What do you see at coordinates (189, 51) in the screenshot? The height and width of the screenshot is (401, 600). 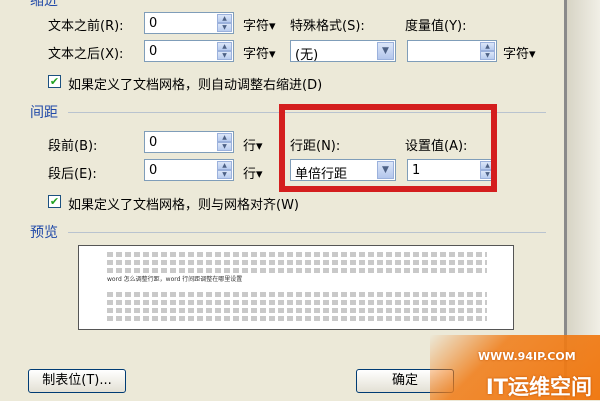 I see `after-text-spinner: 0 ▲ ▼` at bounding box center [189, 51].